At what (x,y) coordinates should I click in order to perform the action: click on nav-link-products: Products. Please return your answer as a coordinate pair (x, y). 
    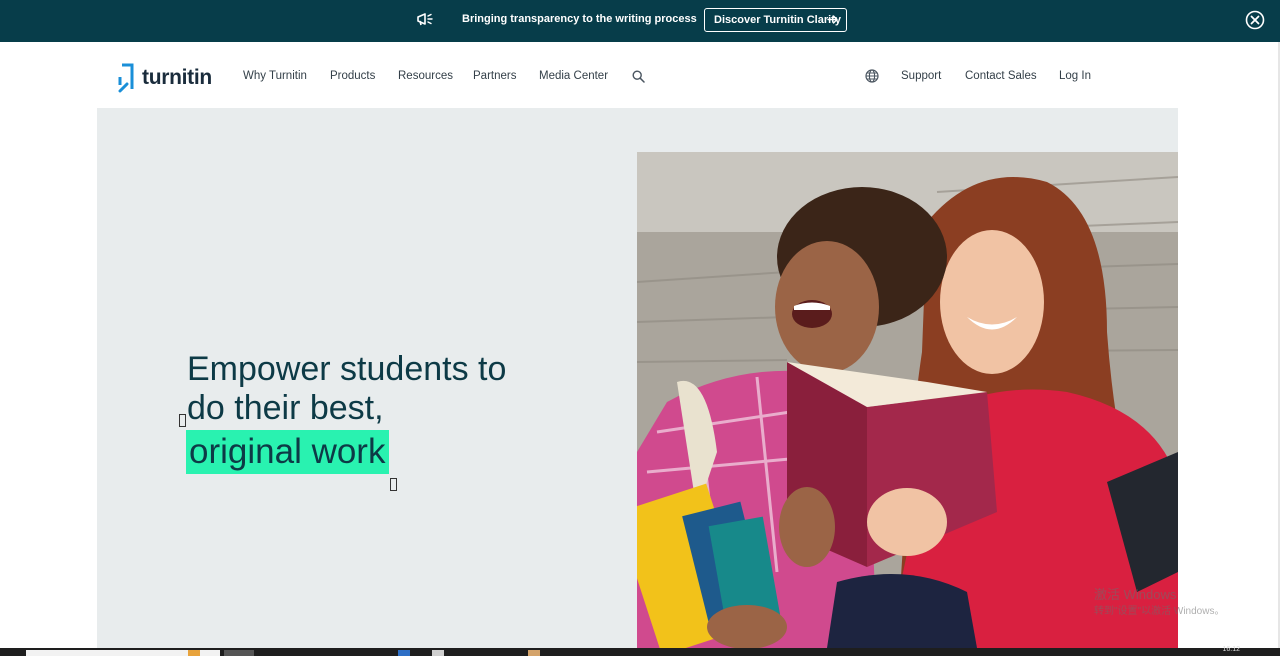
    Looking at the image, I should click on (352, 76).